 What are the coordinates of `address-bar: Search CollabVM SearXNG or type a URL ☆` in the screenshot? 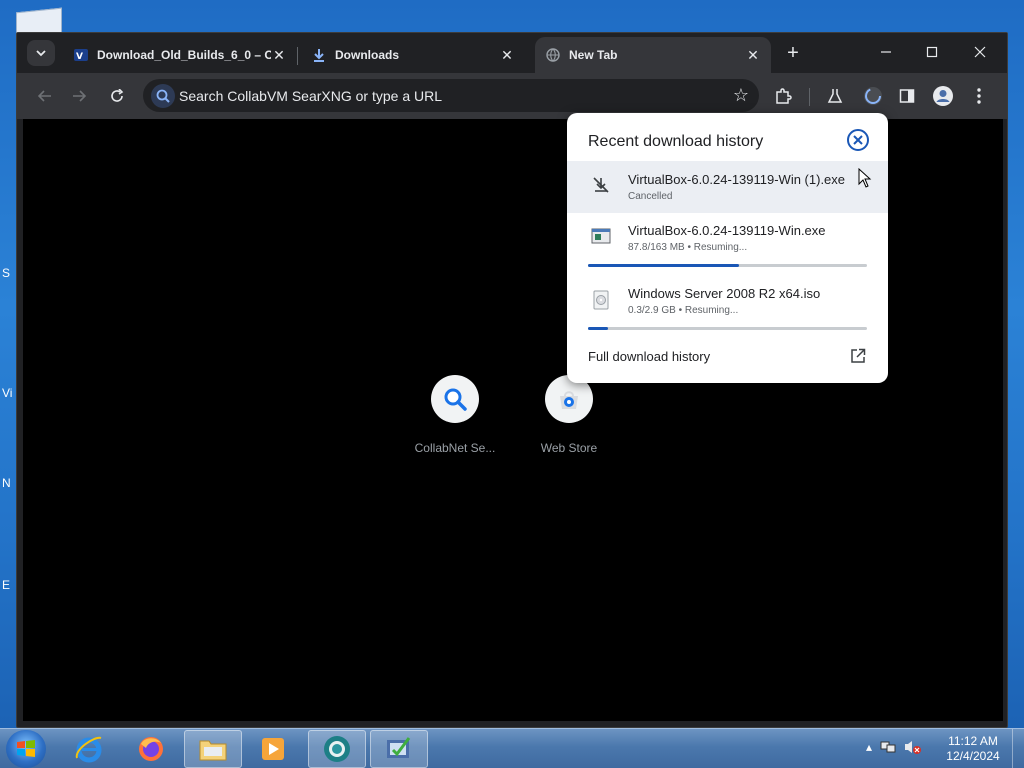 It's located at (451, 95).